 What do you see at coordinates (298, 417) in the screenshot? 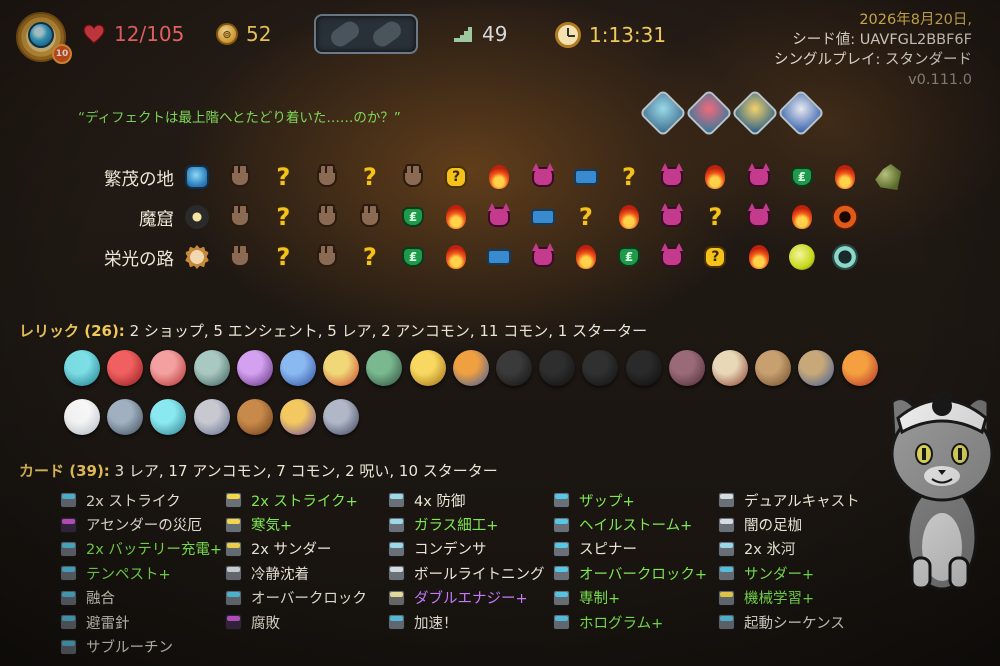
I see `orrery-icon` at bounding box center [298, 417].